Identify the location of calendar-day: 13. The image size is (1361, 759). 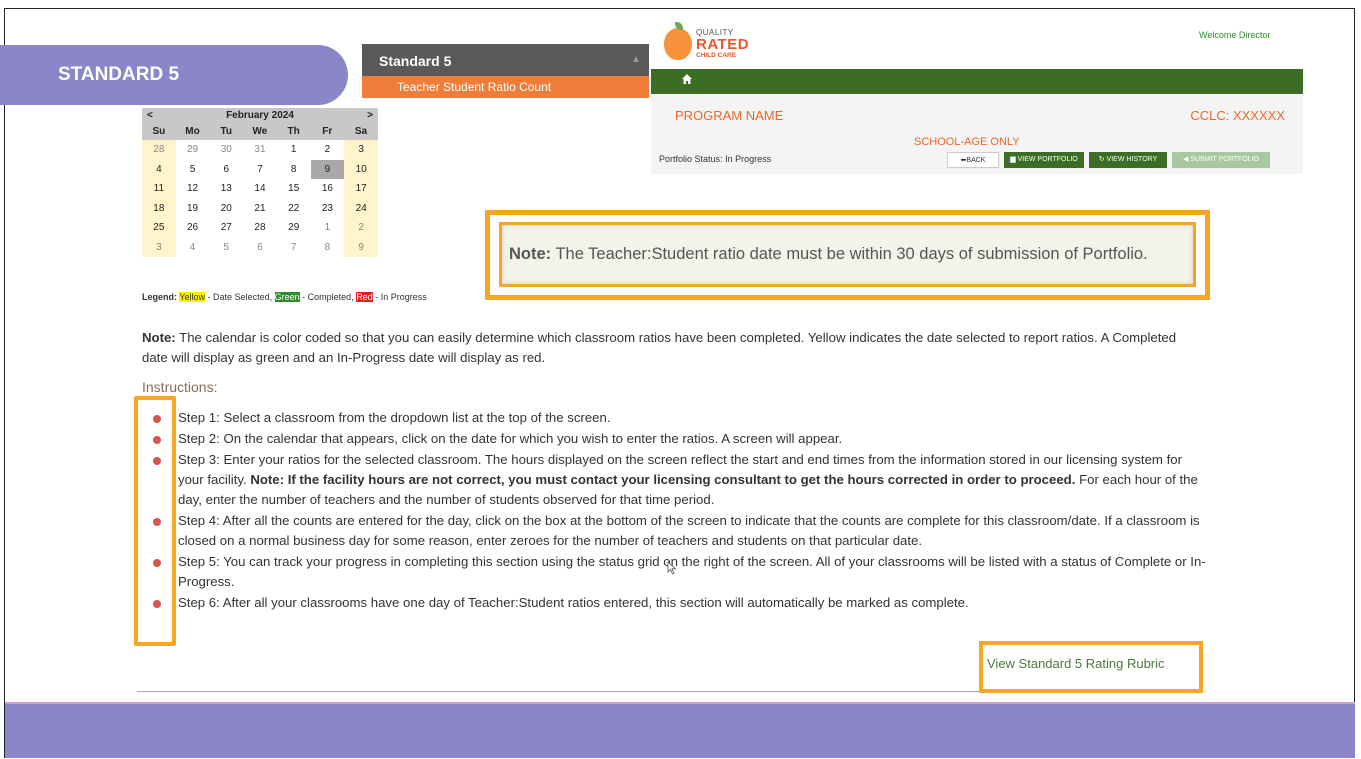
(226, 189).